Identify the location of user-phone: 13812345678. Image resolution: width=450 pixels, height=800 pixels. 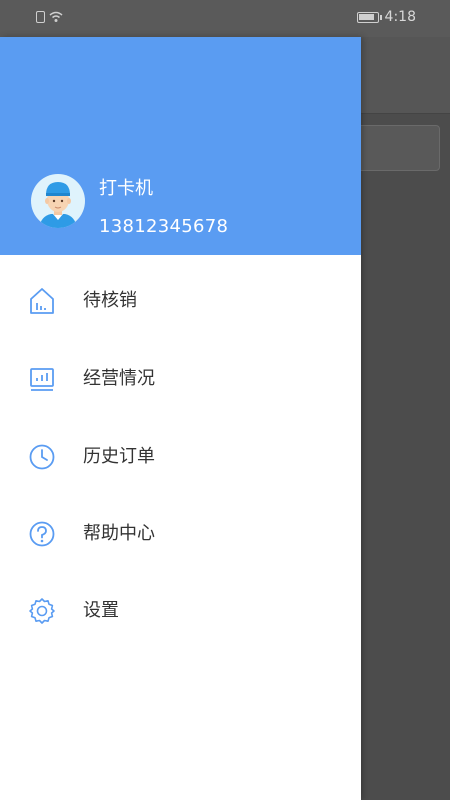
(164, 226).